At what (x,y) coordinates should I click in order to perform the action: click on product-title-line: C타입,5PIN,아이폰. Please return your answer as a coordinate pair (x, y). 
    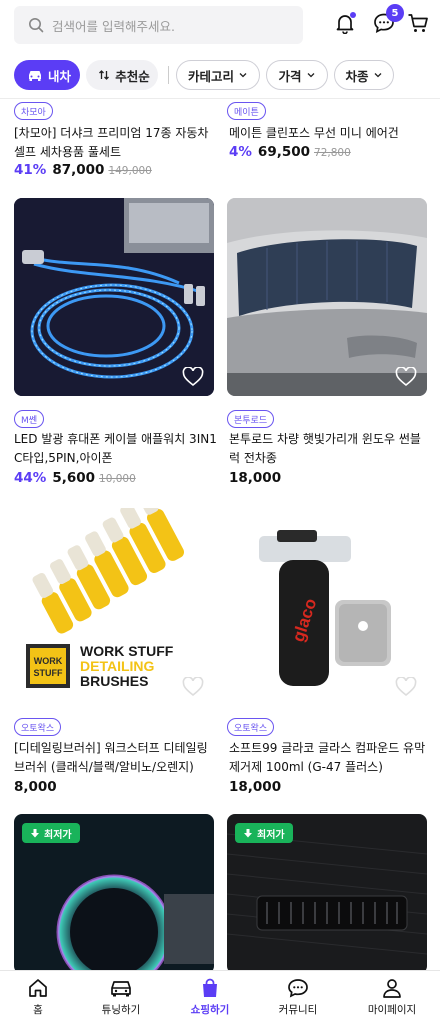
    Looking at the image, I should click on (63, 458).